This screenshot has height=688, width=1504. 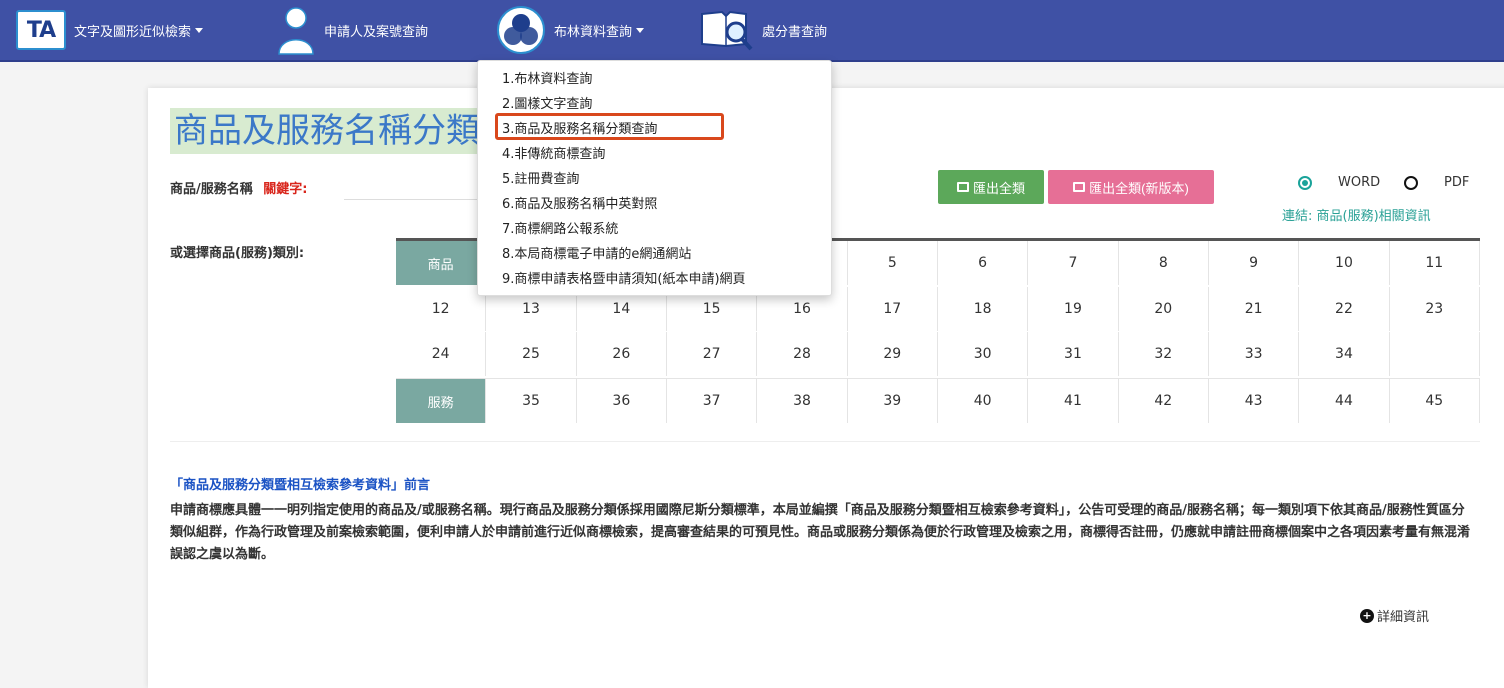 I want to click on export-all-button: 匯出全類, so click(x=991, y=187).